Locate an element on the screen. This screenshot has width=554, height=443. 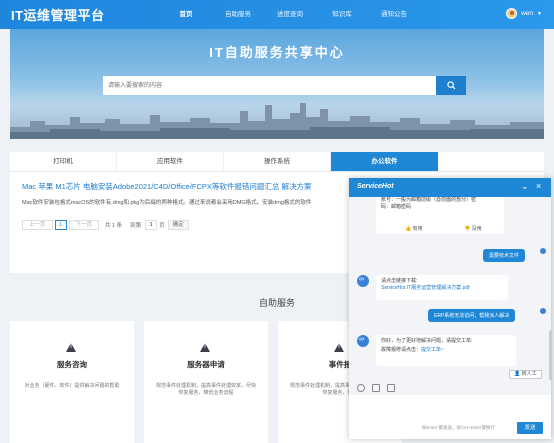
confirm-page-button: 确定 is located at coordinates (178, 225).